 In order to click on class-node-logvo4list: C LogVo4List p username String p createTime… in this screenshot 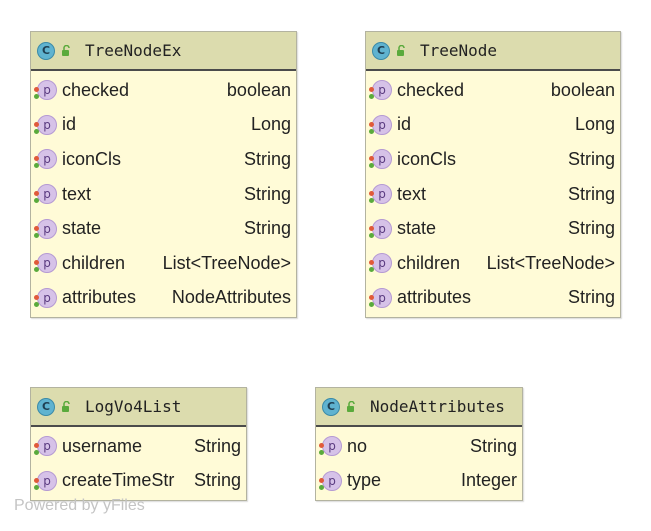, I will do `click(138, 444)`.